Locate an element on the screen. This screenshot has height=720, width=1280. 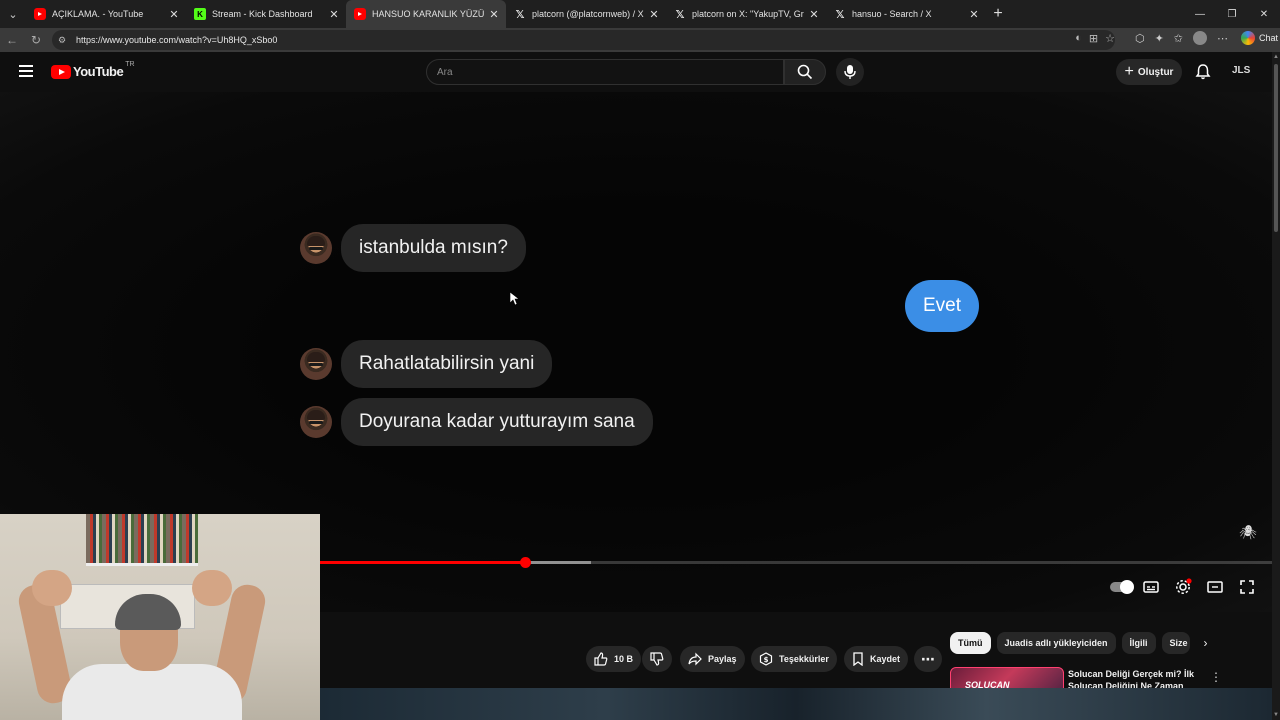
plus-icon: + is located at coordinates (1129, 71).